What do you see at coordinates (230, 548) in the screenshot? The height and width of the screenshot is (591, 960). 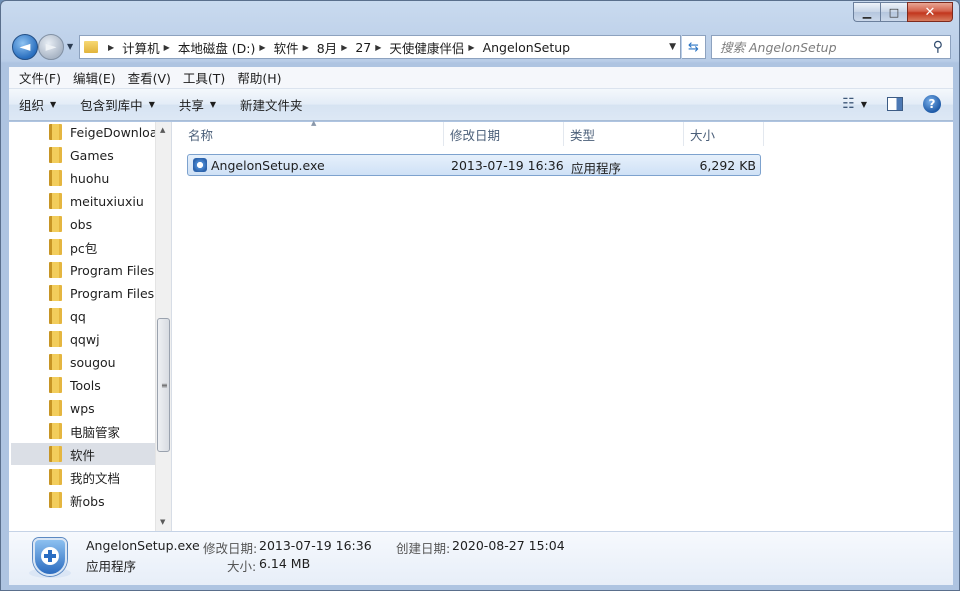 I see `details-modified-label: 修改日期:` at bounding box center [230, 548].